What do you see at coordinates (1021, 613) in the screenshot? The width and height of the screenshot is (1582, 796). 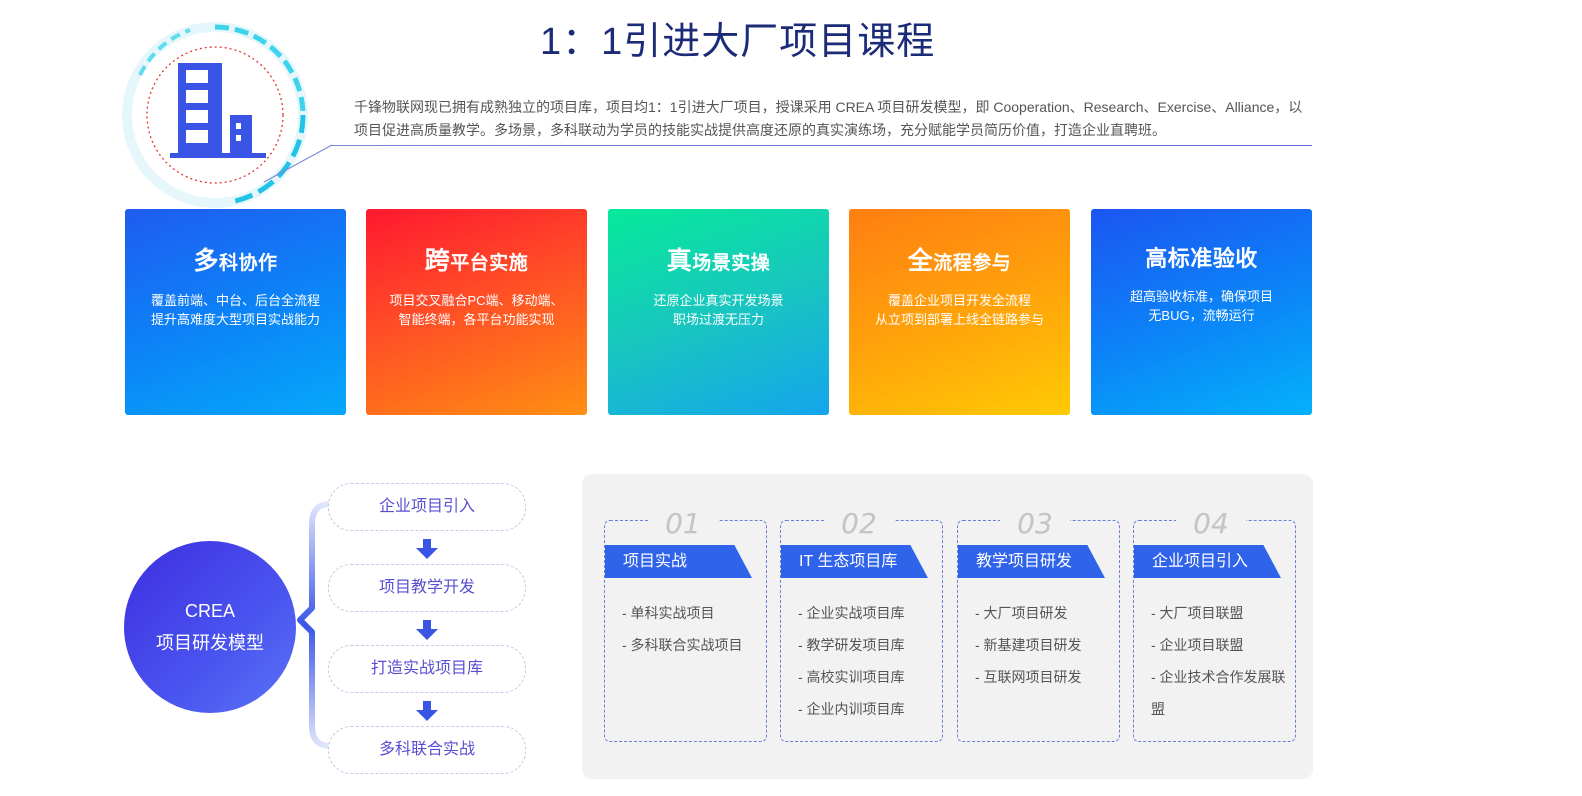 I see `list-item: - 大厂项目研发` at bounding box center [1021, 613].